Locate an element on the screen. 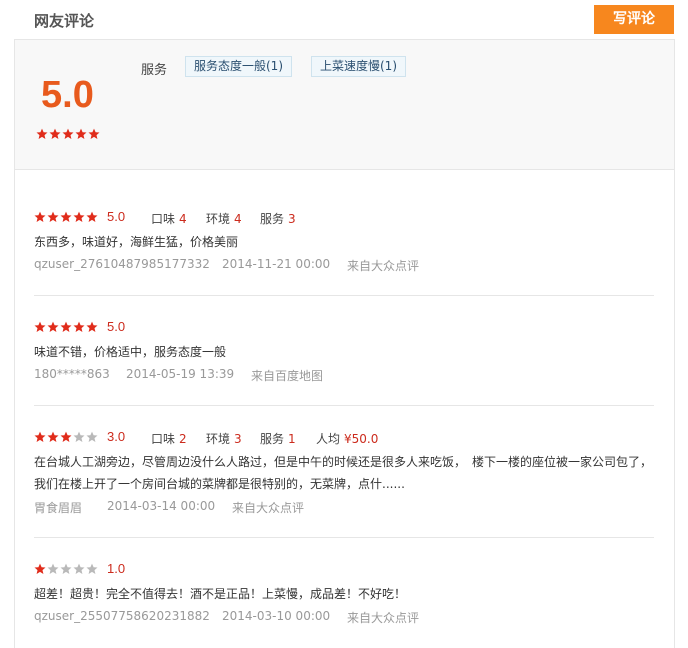  review-date: 2014-05-19 13:39 is located at coordinates (180, 374).